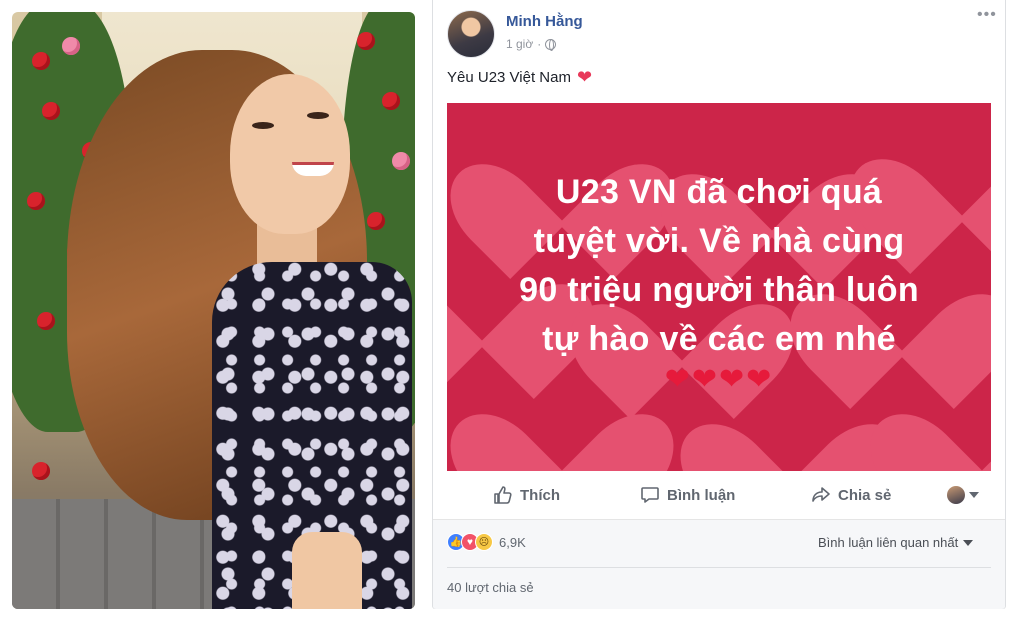  I want to click on comment-sort-dropdown: Bình luận liên quan nhất, so click(896, 542).